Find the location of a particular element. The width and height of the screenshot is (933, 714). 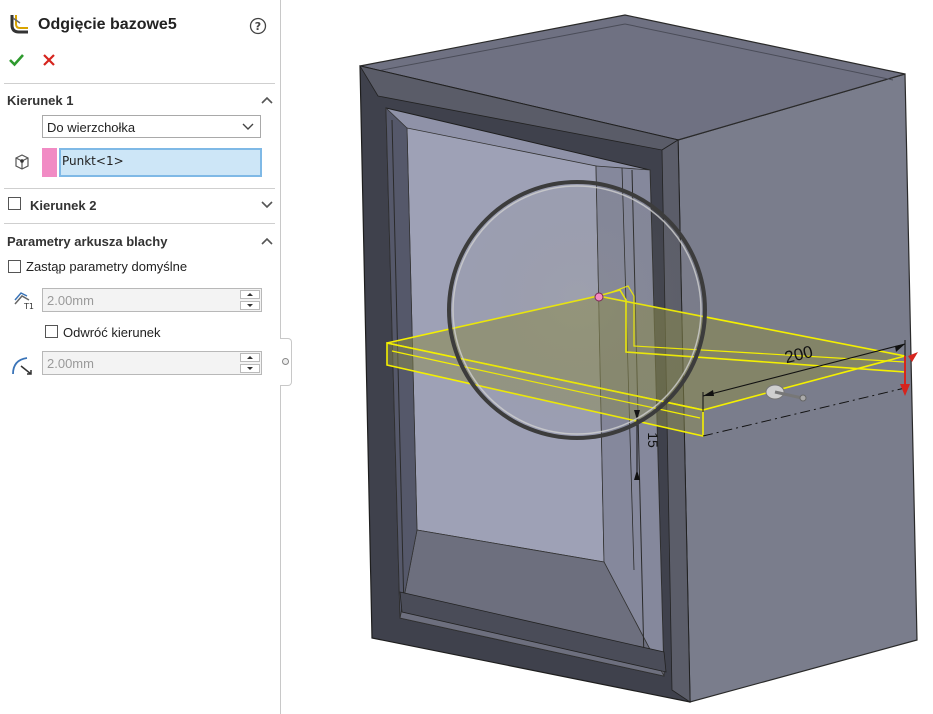

direction2-checkbox is located at coordinates (14, 203).